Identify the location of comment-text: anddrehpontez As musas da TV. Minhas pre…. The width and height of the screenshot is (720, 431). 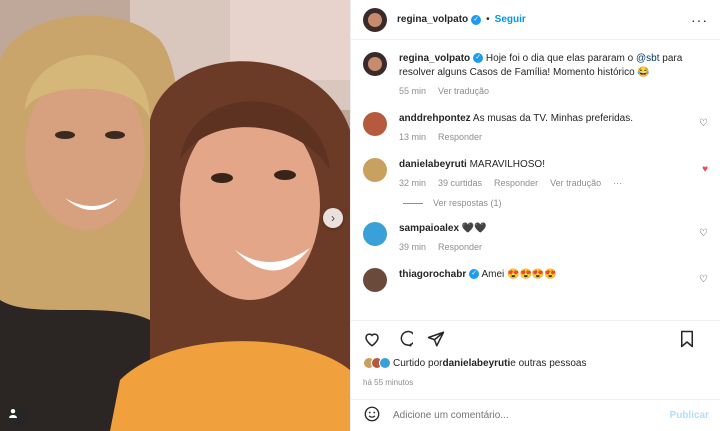
(549, 119).